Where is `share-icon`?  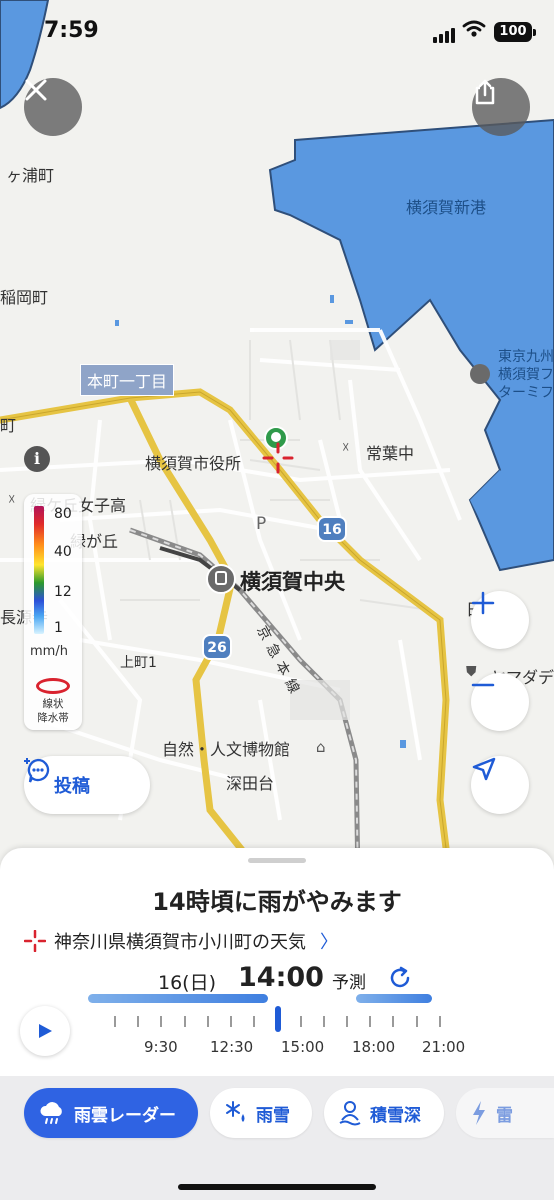 share-icon is located at coordinates (485, 92).